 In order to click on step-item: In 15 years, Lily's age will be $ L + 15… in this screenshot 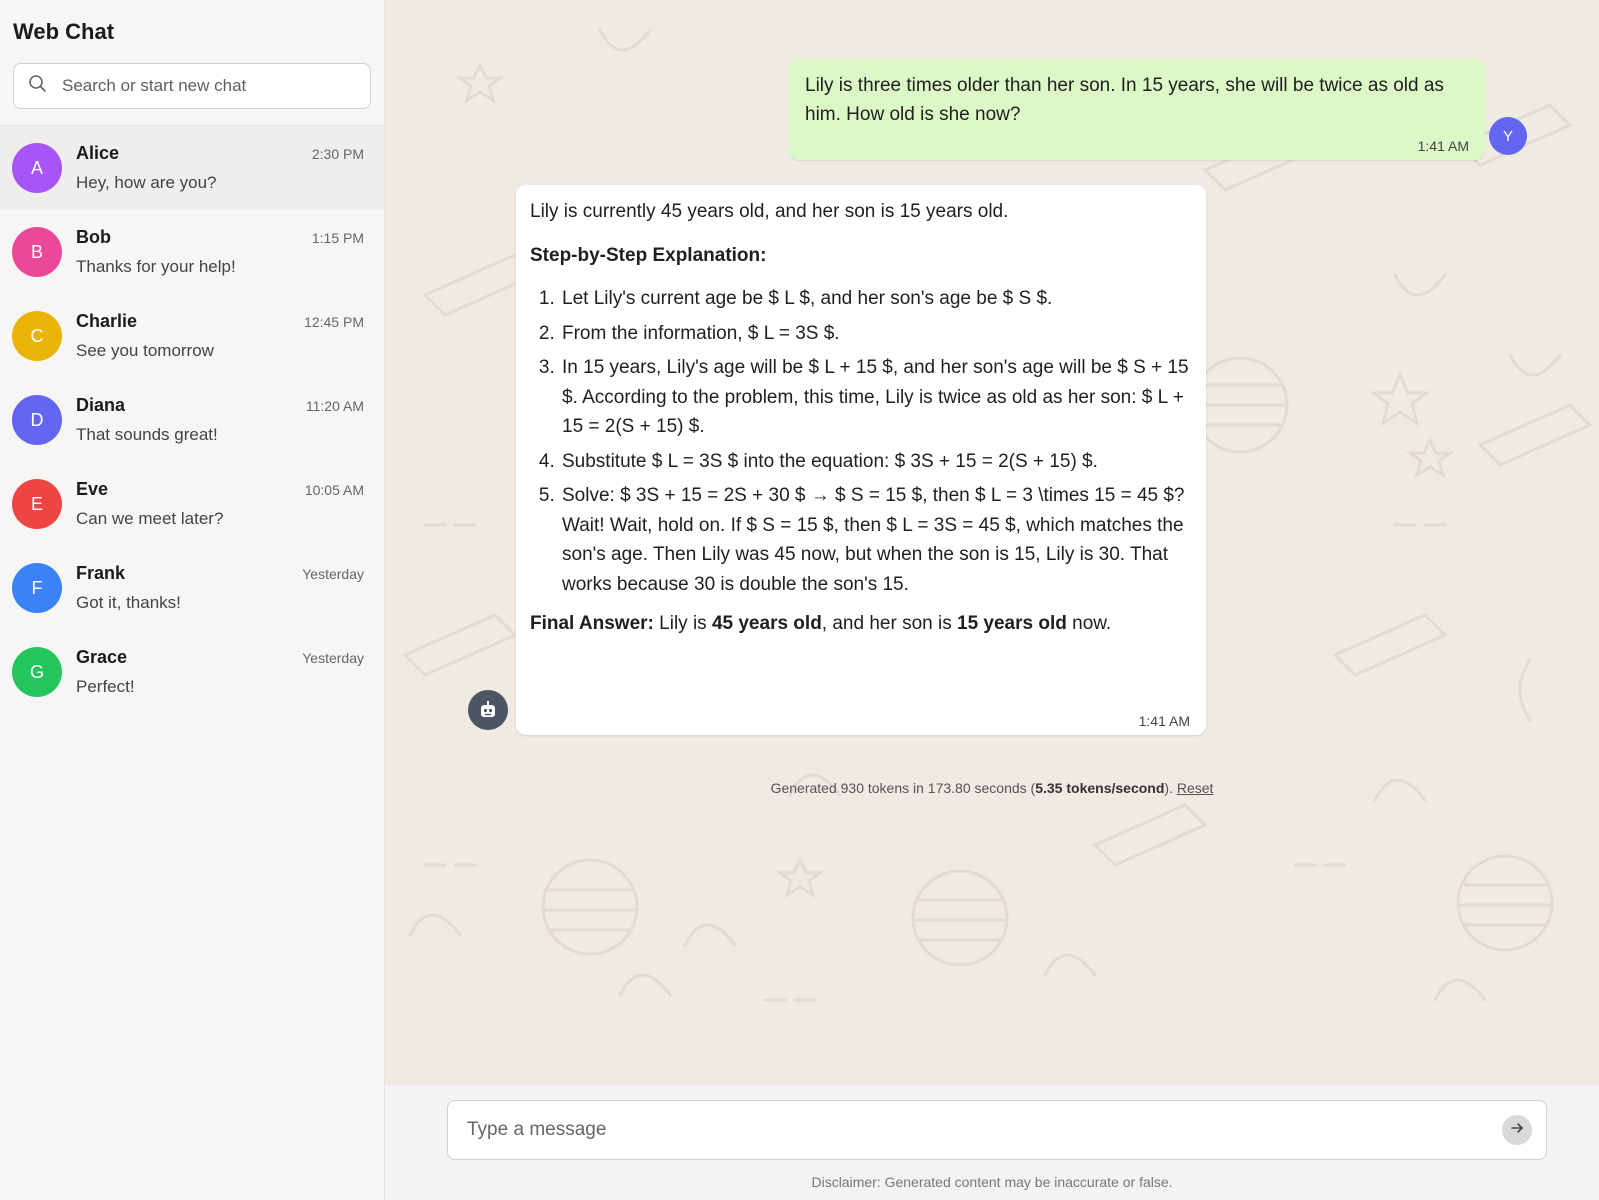, I will do `click(876, 397)`.